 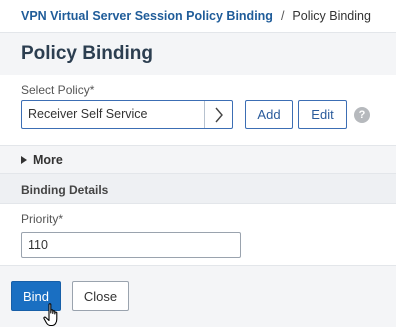 I want to click on more-toggle: More, so click(x=198, y=159).